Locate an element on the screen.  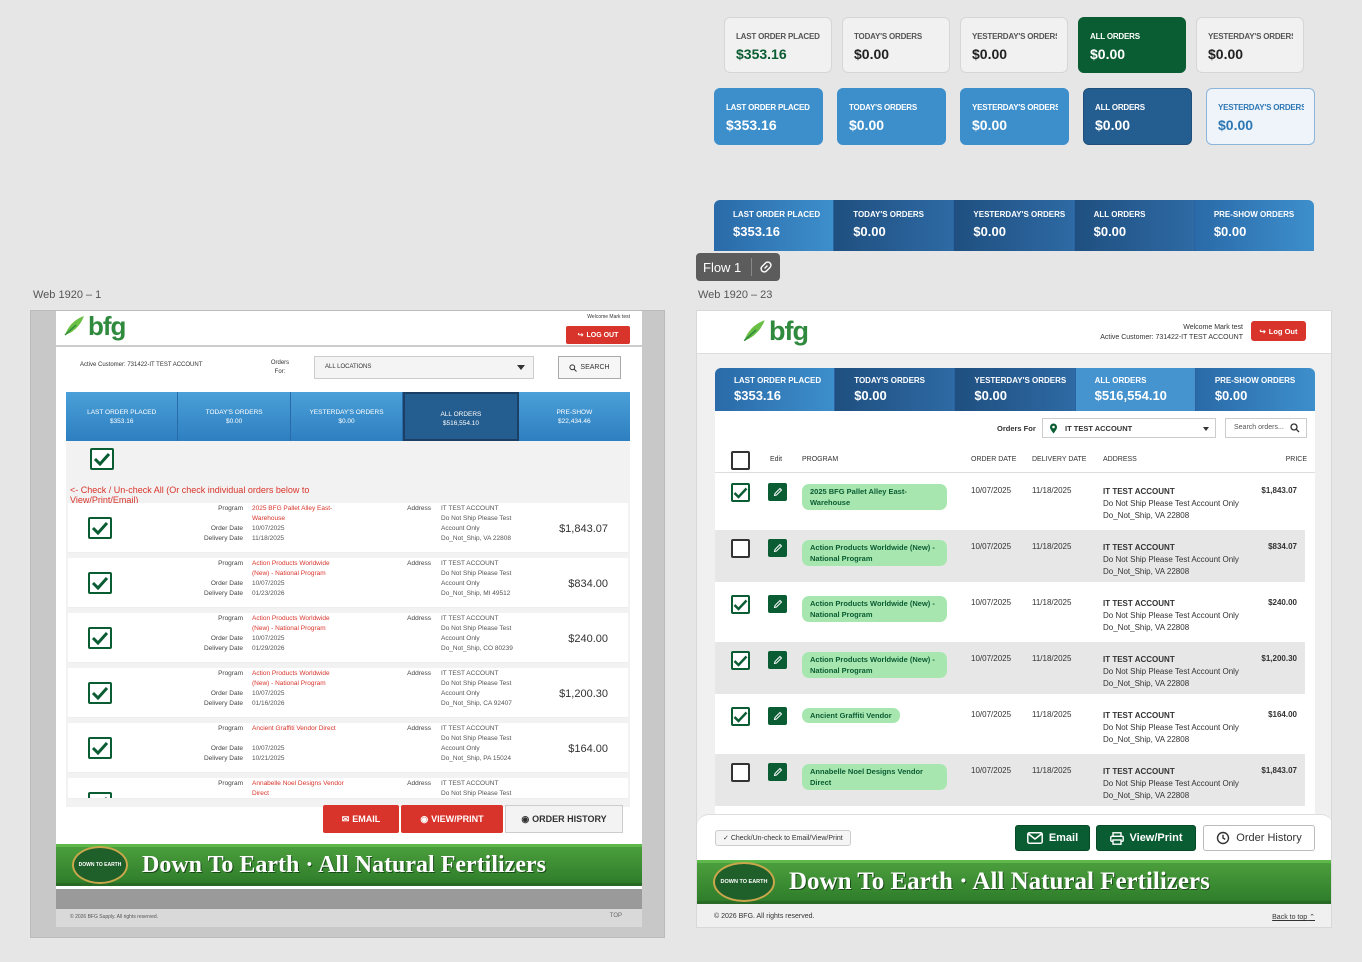
program-name: Annabelle Noel Designs Vendor Direct is located at coordinates (298, 788).